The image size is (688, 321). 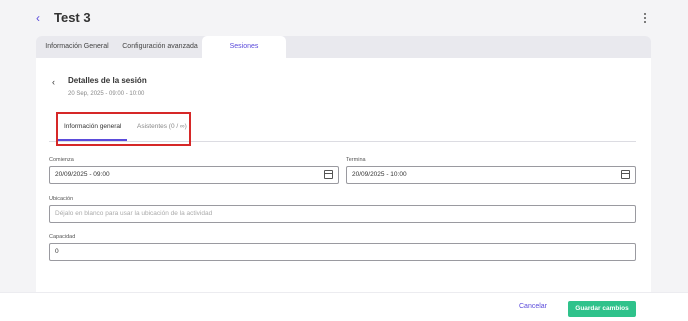 What do you see at coordinates (244, 47) in the screenshot?
I see `tab-sesiones: Sesiones` at bounding box center [244, 47].